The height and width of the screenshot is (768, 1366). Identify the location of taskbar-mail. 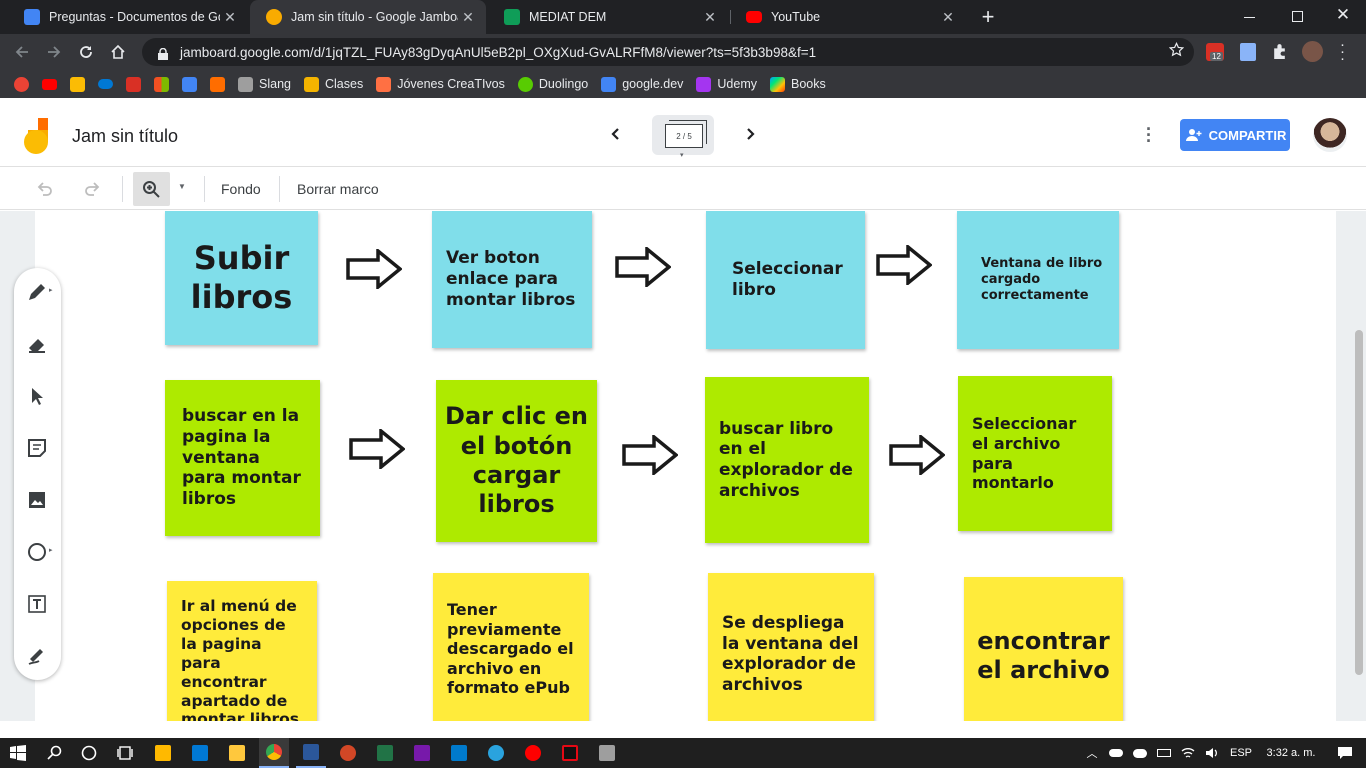
(200, 753).